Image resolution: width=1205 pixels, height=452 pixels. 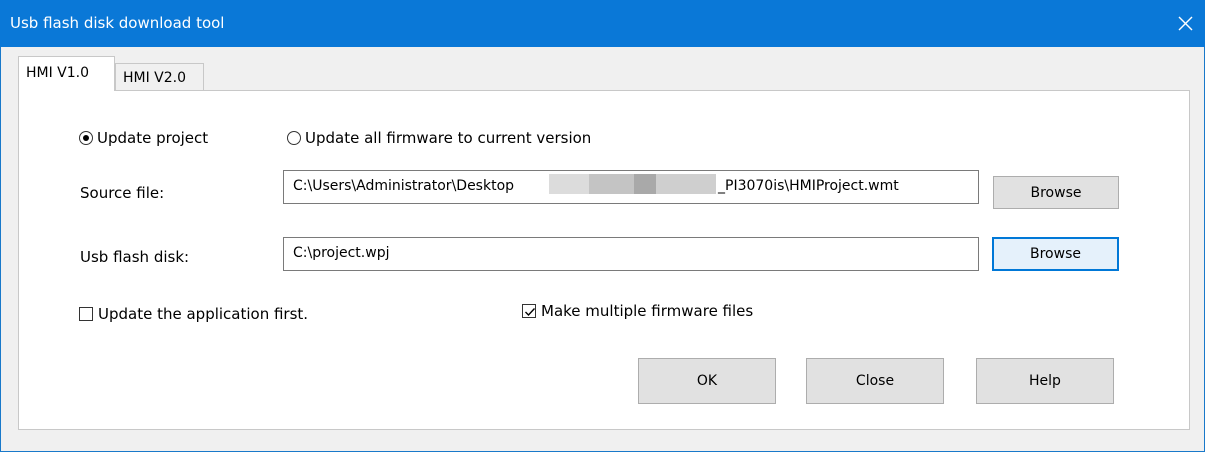 I want to click on multiple-firmware-checkbox: Make multiple firmware files, so click(x=637, y=311).